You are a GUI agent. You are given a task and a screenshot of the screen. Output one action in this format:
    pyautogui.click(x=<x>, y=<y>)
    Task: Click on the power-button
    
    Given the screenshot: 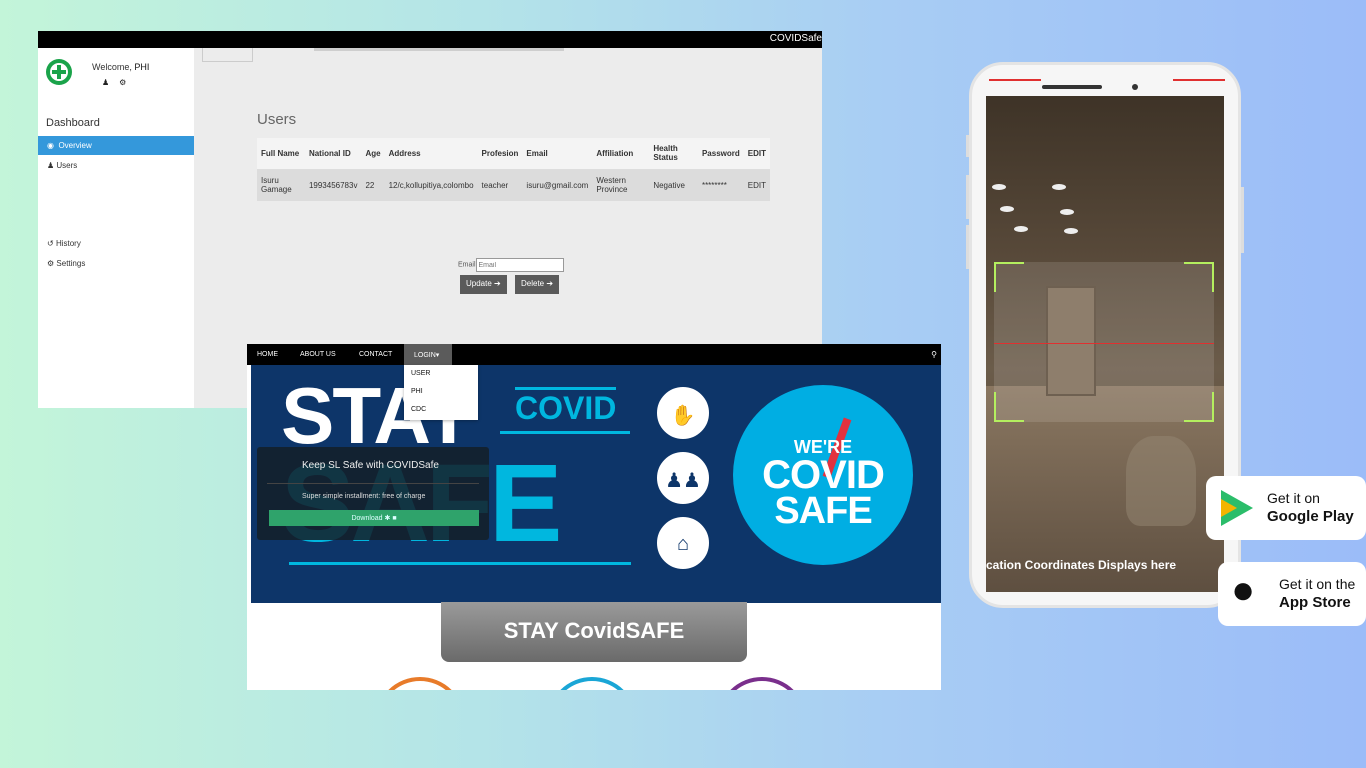 What is the action you would take?
    pyautogui.click(x=1242, y=220)
    